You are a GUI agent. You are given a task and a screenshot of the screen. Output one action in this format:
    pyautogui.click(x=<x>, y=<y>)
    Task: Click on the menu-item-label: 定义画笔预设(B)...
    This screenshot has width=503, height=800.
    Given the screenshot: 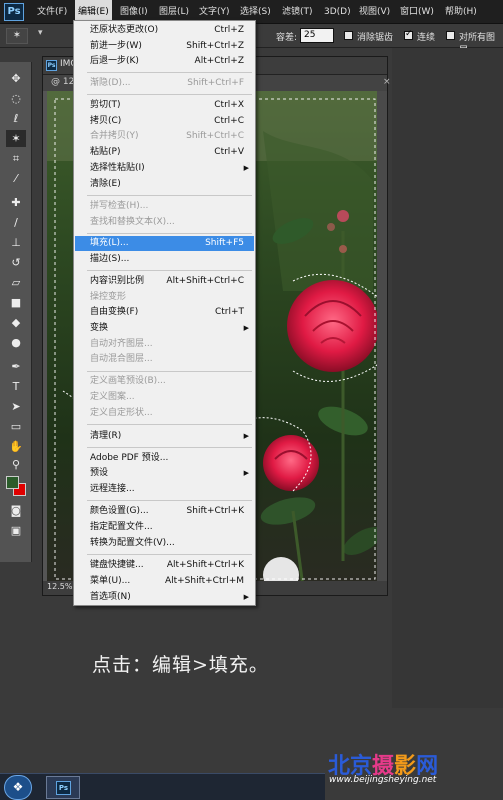 What is the action you would take?
    pyautogui.click(x=128, y=381)
    